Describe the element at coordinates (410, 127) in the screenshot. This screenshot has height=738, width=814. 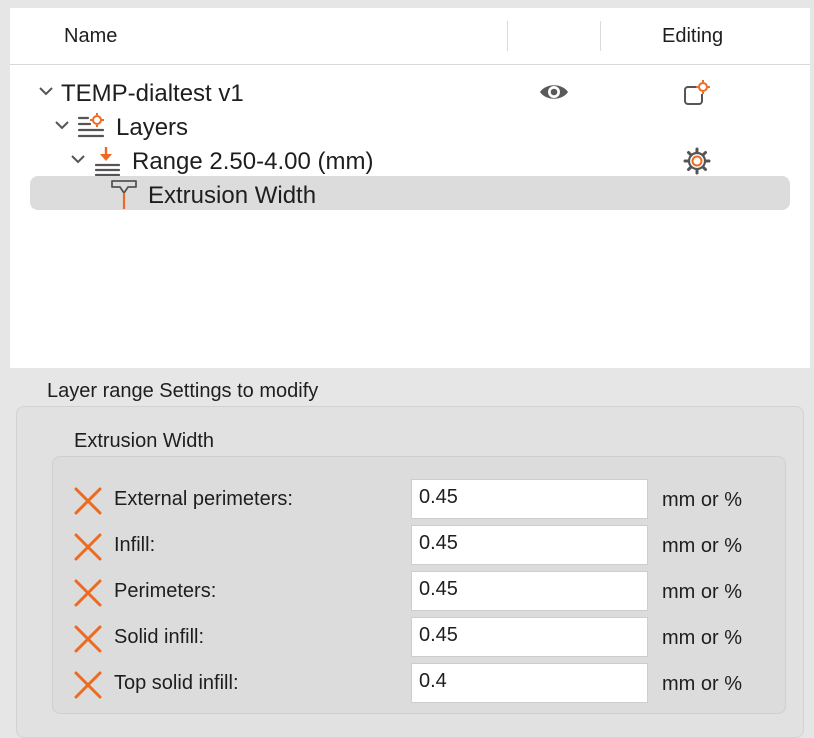
I see `tree-row-layers: Layers` at that location.